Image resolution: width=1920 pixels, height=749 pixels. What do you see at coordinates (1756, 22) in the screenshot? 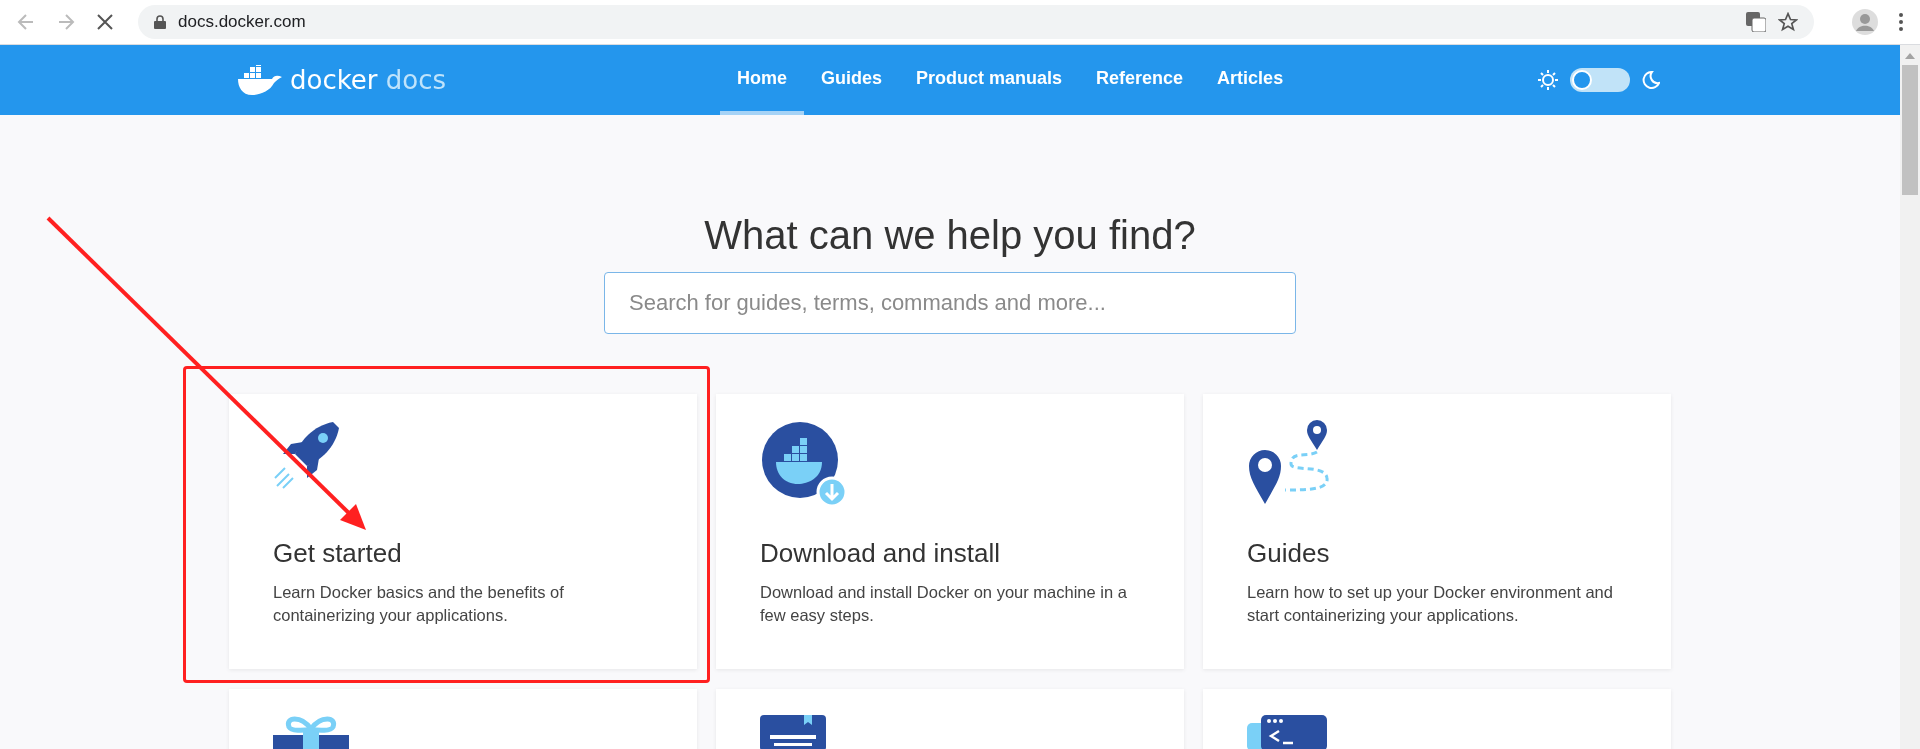
I see `translate-icon` at bounding box center [1756, 22].